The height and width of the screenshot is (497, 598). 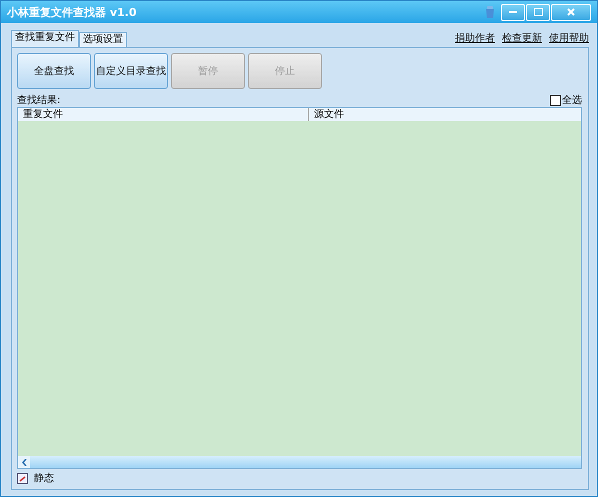 What do you see at coordinates (163, 114) in the screenshot?
I see `column-header: 重复文件` at bounding box center [163, 114].